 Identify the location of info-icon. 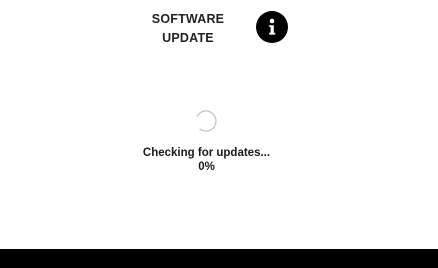
(272, 26).